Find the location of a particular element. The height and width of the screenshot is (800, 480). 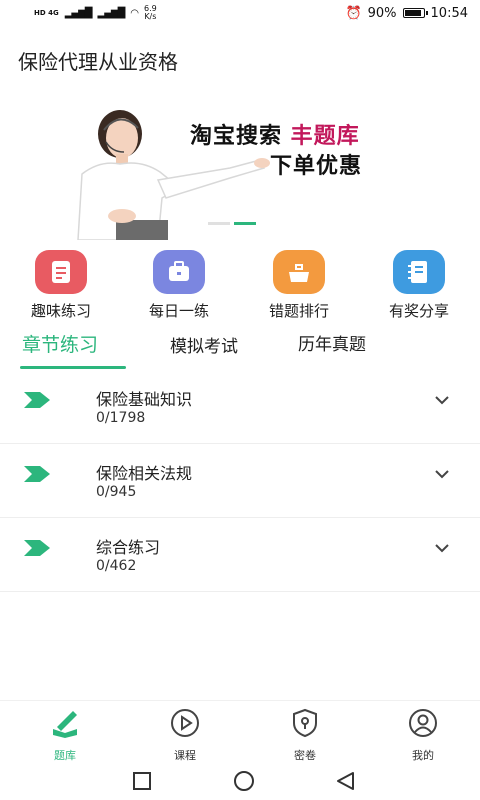

status-right: ⏰ 90% 10:54 is located at coordinates (406, 13).